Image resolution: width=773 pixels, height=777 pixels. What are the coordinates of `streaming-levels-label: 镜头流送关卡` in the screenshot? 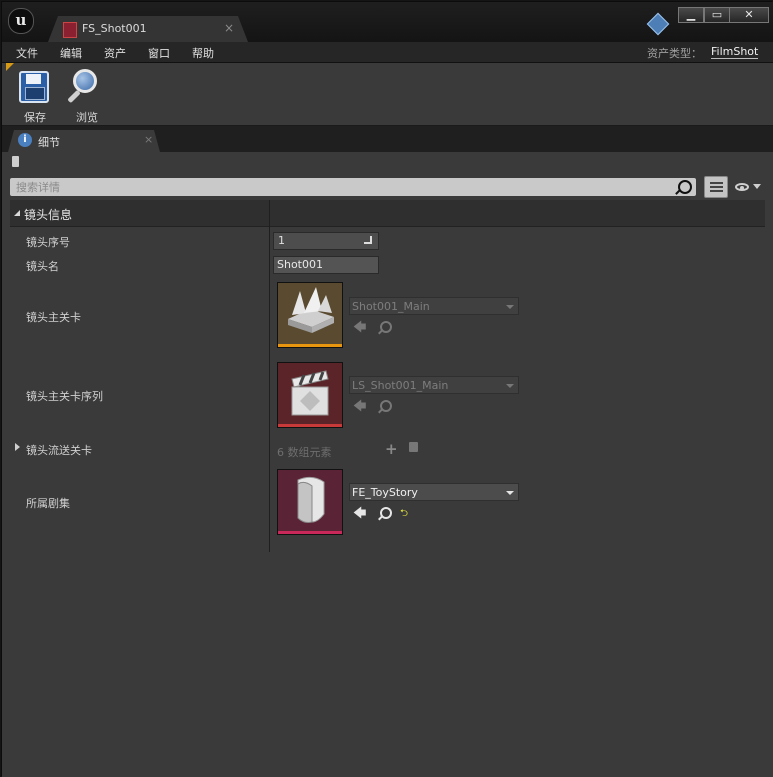 It's located at (59, 450).